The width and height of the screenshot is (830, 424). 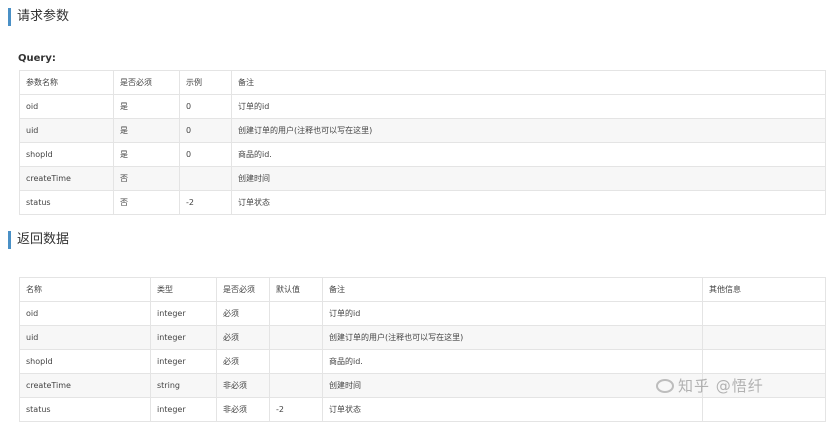 I want to click on table-row: shopId integer 必须 商品的id., so click(x=422, y=361).